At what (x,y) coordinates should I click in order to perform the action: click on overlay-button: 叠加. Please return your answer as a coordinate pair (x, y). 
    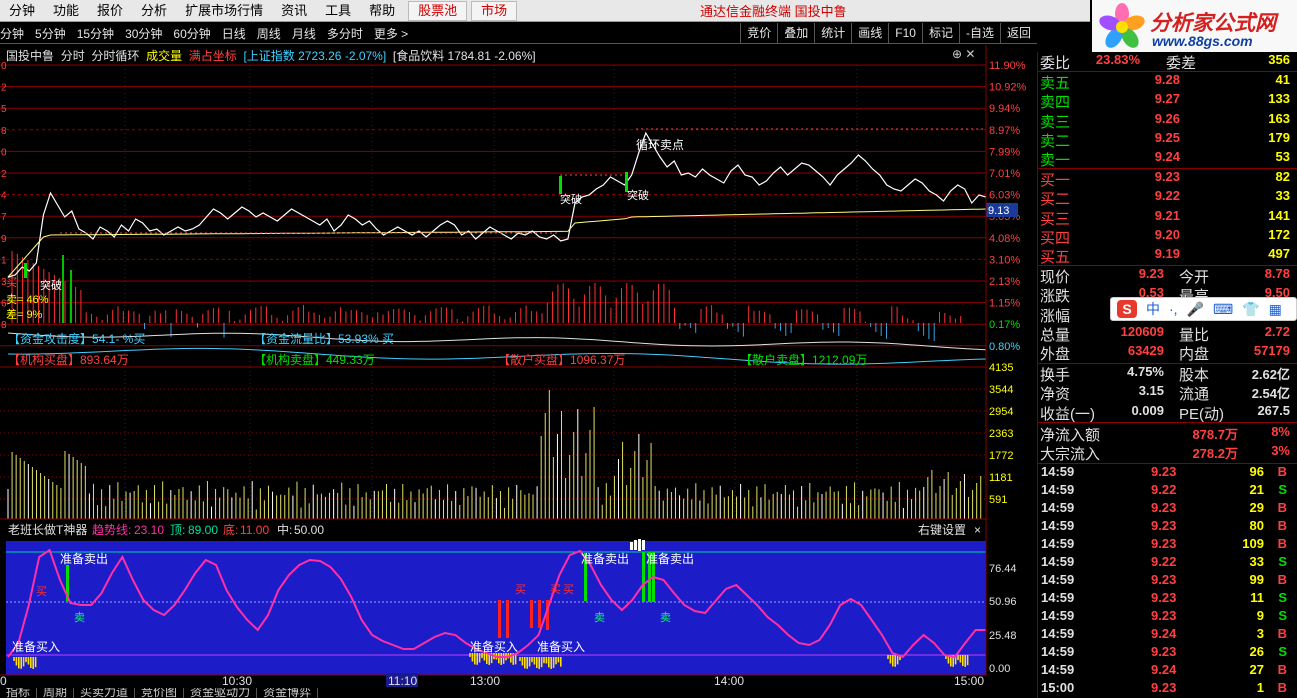
    Looking at the image, I should click on (795, 33).